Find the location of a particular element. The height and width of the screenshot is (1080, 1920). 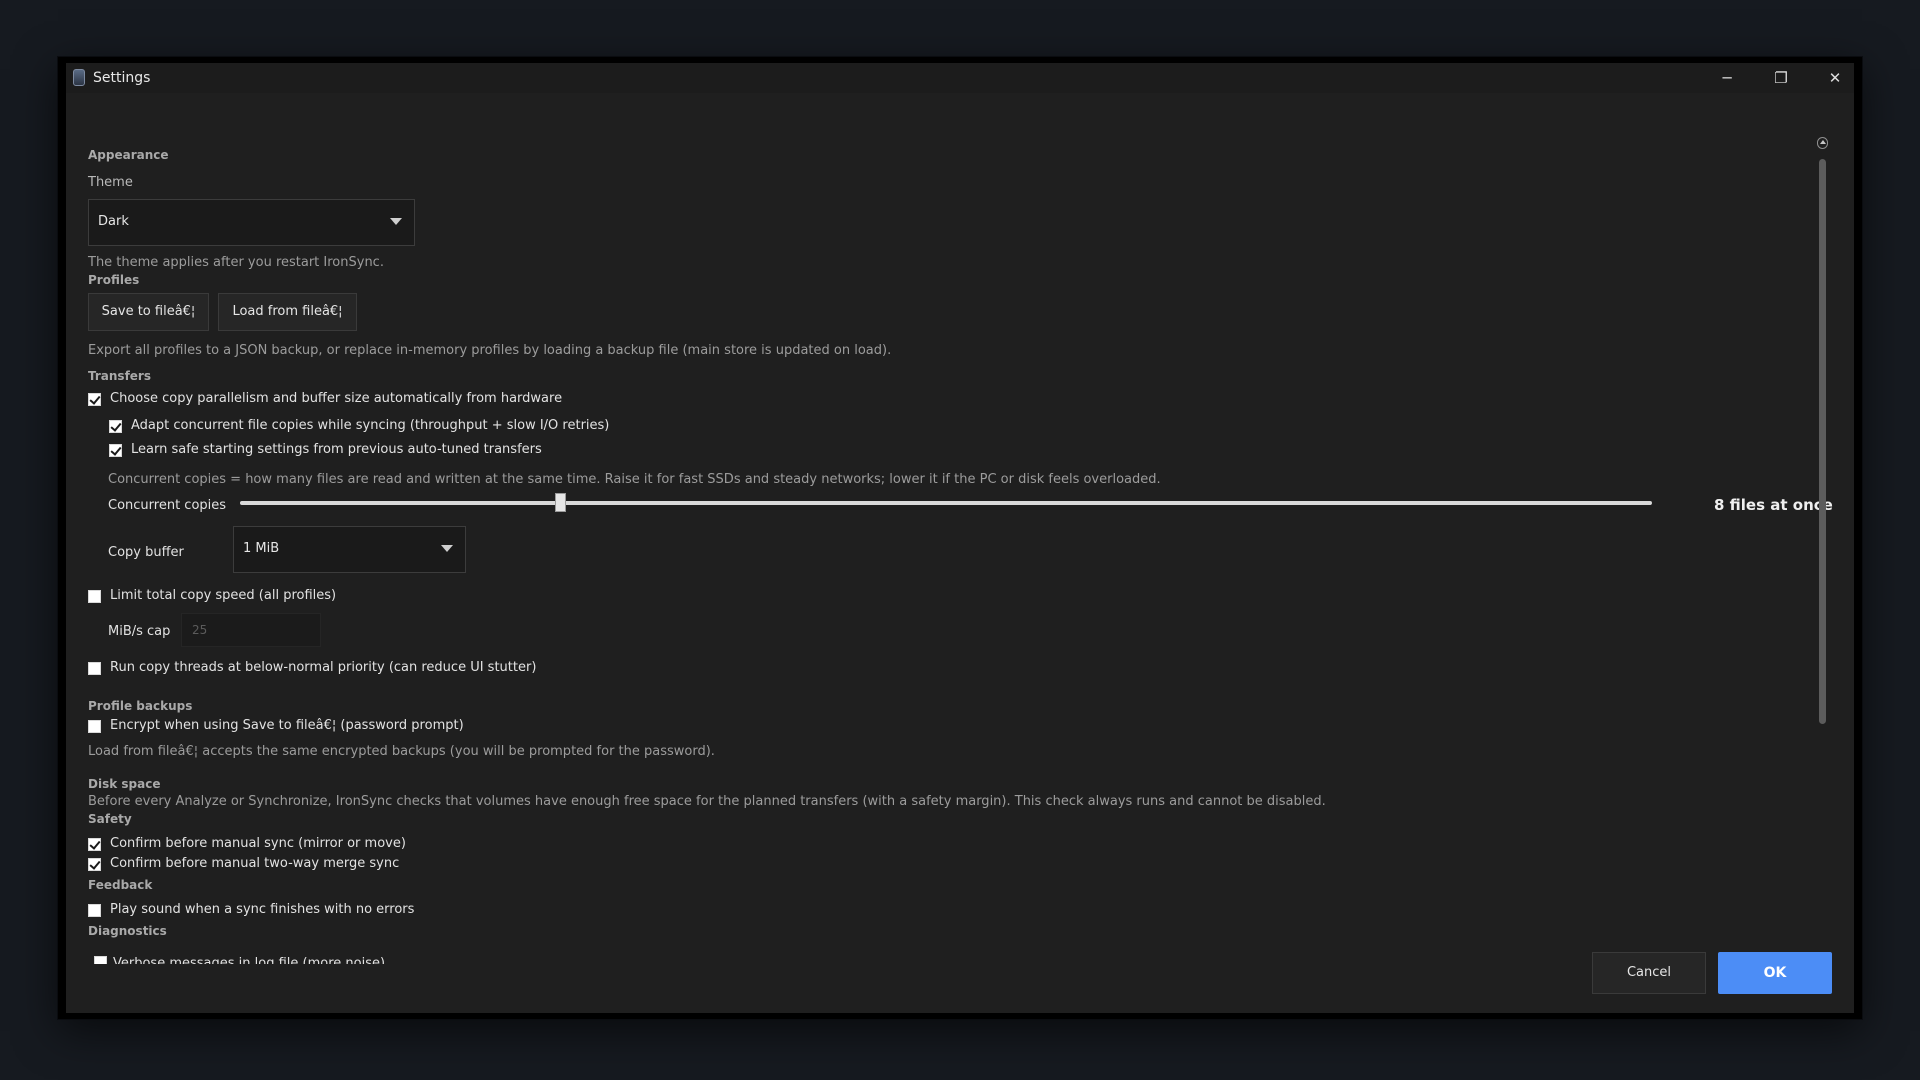

concurrent-copies-label: Concurrent copies is located at coordinates (167, 505).